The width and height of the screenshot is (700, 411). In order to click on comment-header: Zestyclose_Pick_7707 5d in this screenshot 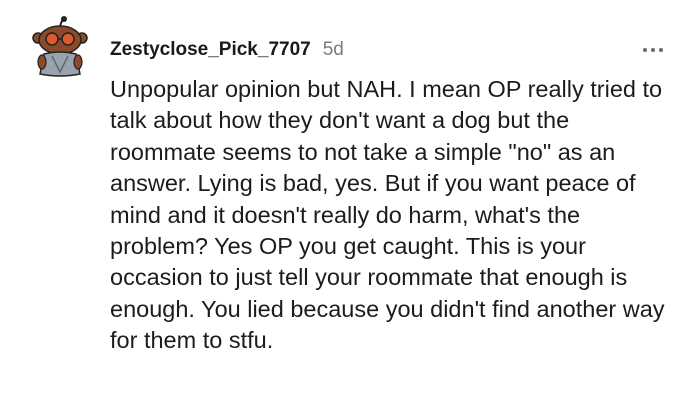, I will do `click(227, 50)`.